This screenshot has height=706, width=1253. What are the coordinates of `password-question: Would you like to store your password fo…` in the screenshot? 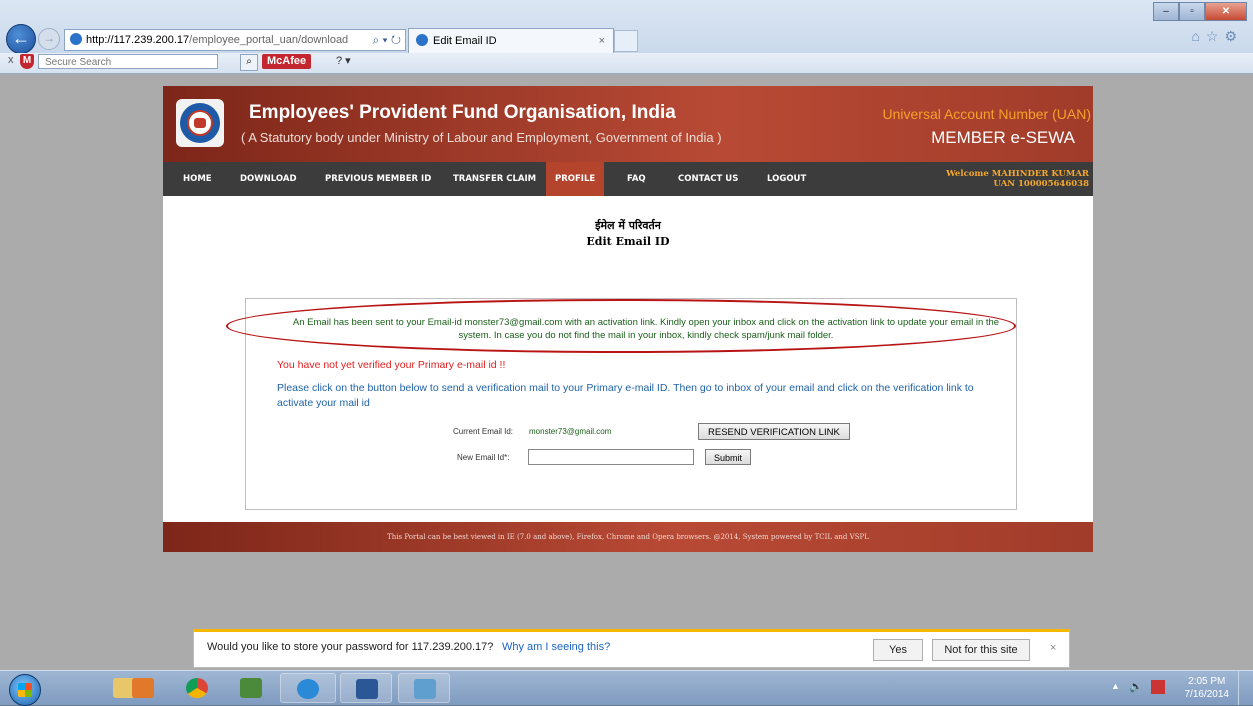 It's located at (350, 647).